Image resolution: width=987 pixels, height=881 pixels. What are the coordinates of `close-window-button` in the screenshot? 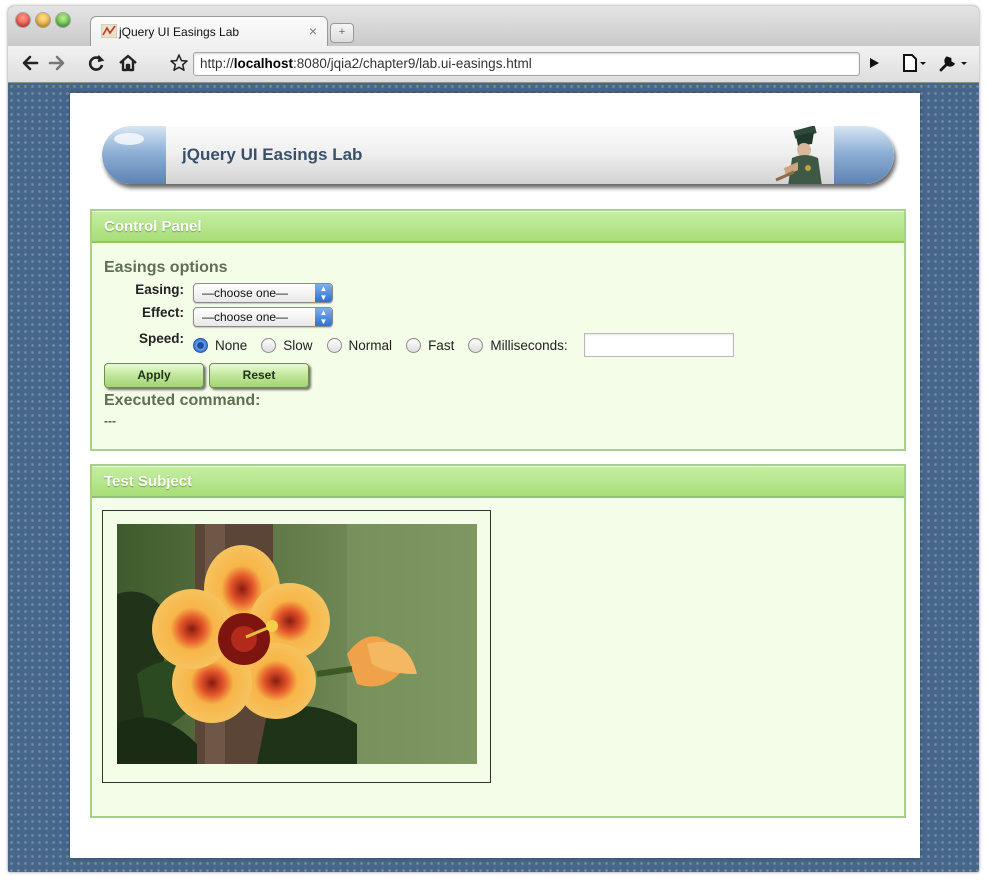 It's located at (23, 20).